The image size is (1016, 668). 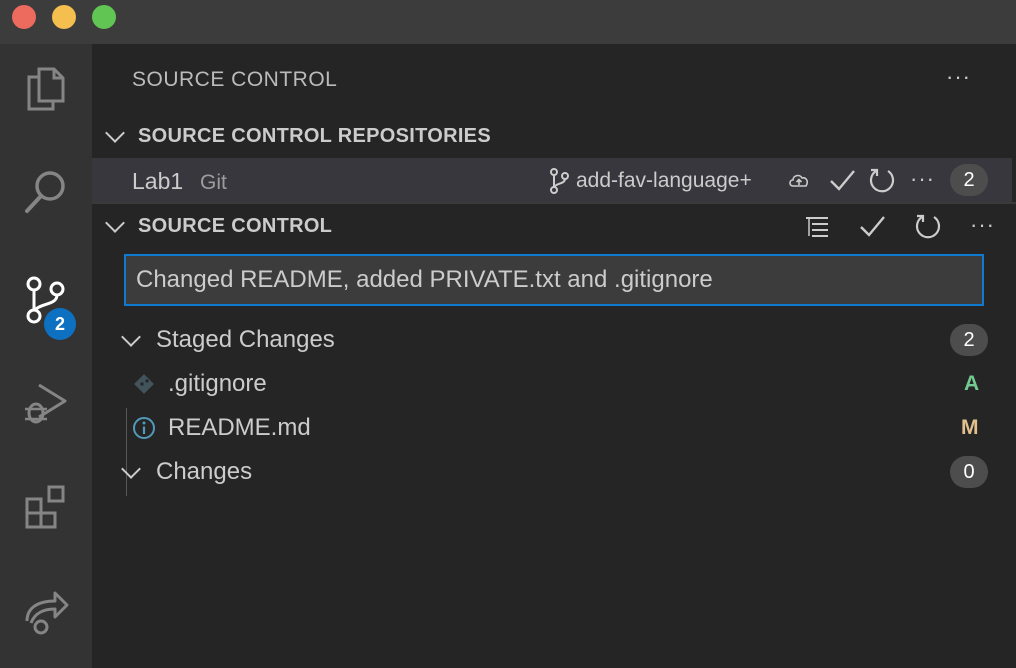 What do you see at coordinates (982, 225) in the screenshot?
I see `source-control-more-actions-icon: ···` at bounding box center [982, 225].